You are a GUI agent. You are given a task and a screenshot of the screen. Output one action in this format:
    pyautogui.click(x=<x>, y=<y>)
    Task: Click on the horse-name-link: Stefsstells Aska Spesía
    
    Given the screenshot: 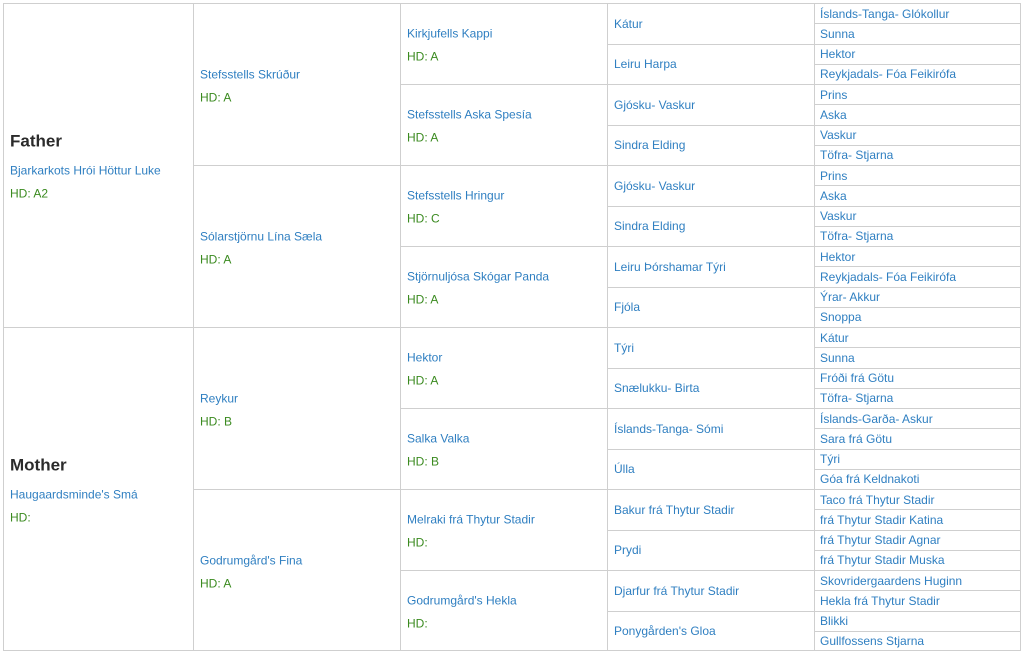 What is the action you would take?
    pyautogui.click(x=469, y=115)
    